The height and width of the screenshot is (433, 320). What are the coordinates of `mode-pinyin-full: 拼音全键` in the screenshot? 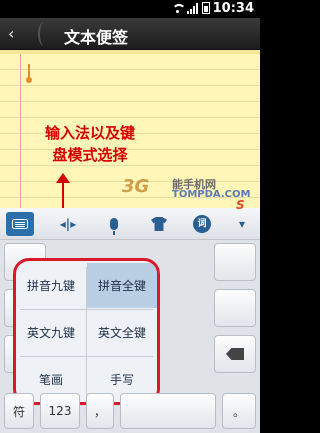 It's located at (122, 285).